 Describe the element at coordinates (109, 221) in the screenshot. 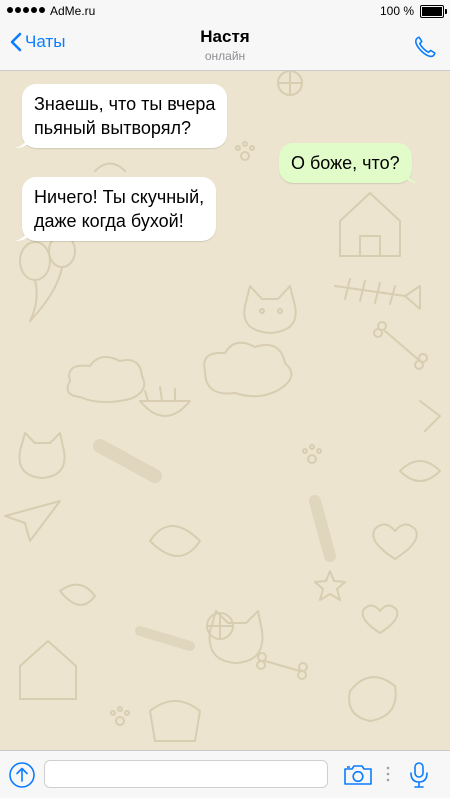

I see `message-line: даже когда бухой!` at that location.